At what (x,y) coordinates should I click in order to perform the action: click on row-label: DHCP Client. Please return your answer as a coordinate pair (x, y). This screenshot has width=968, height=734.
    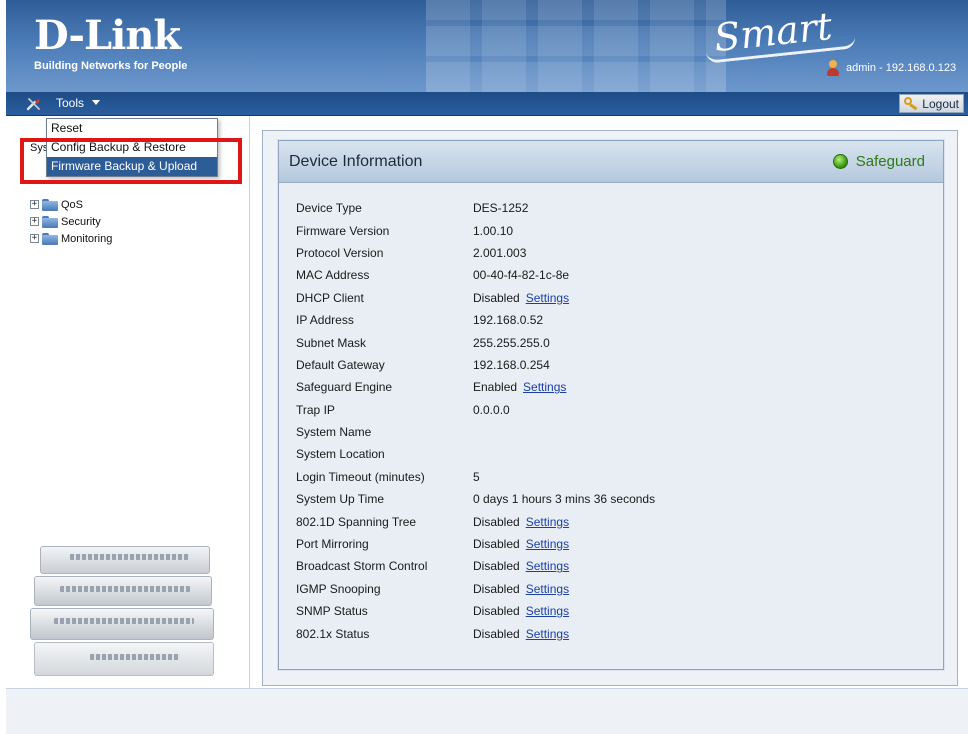
    Looking at the image, I should click on (330, 297).